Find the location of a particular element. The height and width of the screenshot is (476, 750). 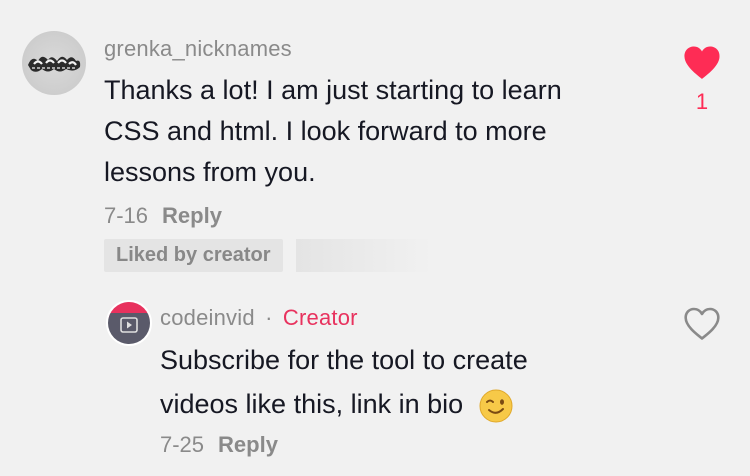

avatar is located at coordinates (54, 63).